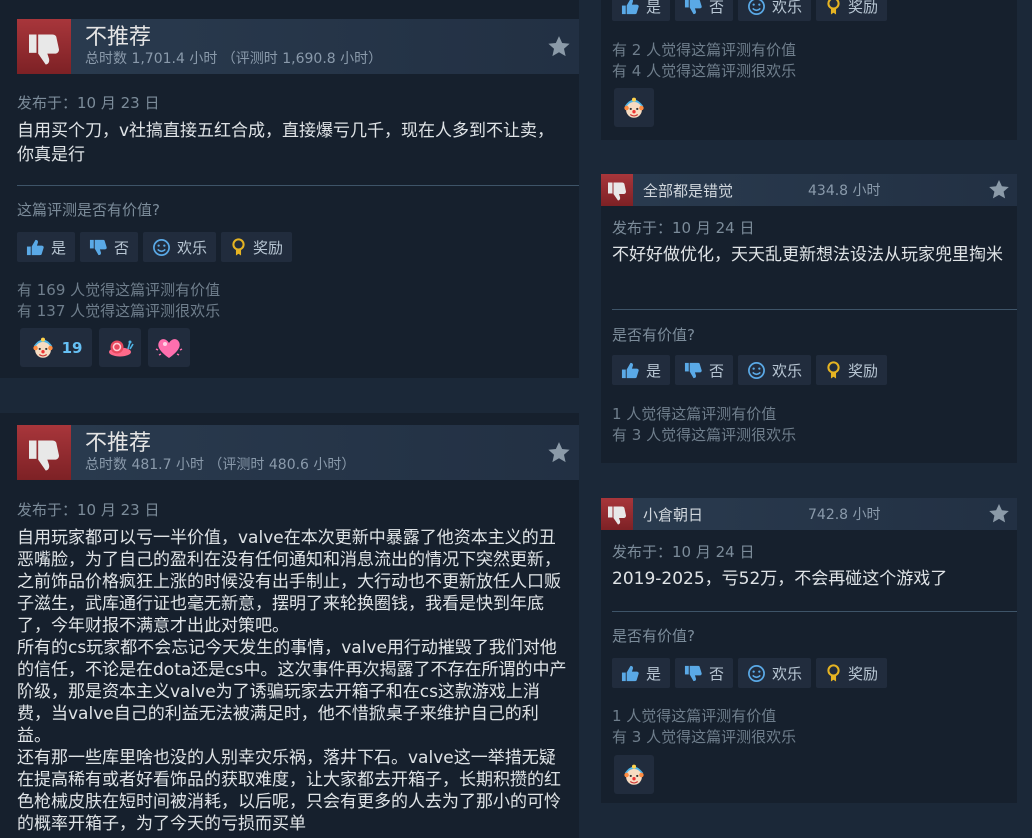 This screenshot has width=1032, height=838. Describe the element at coordinates (725, 190) in the screenshot. I see `reviewer-name: 全部都是错觉` at that location.